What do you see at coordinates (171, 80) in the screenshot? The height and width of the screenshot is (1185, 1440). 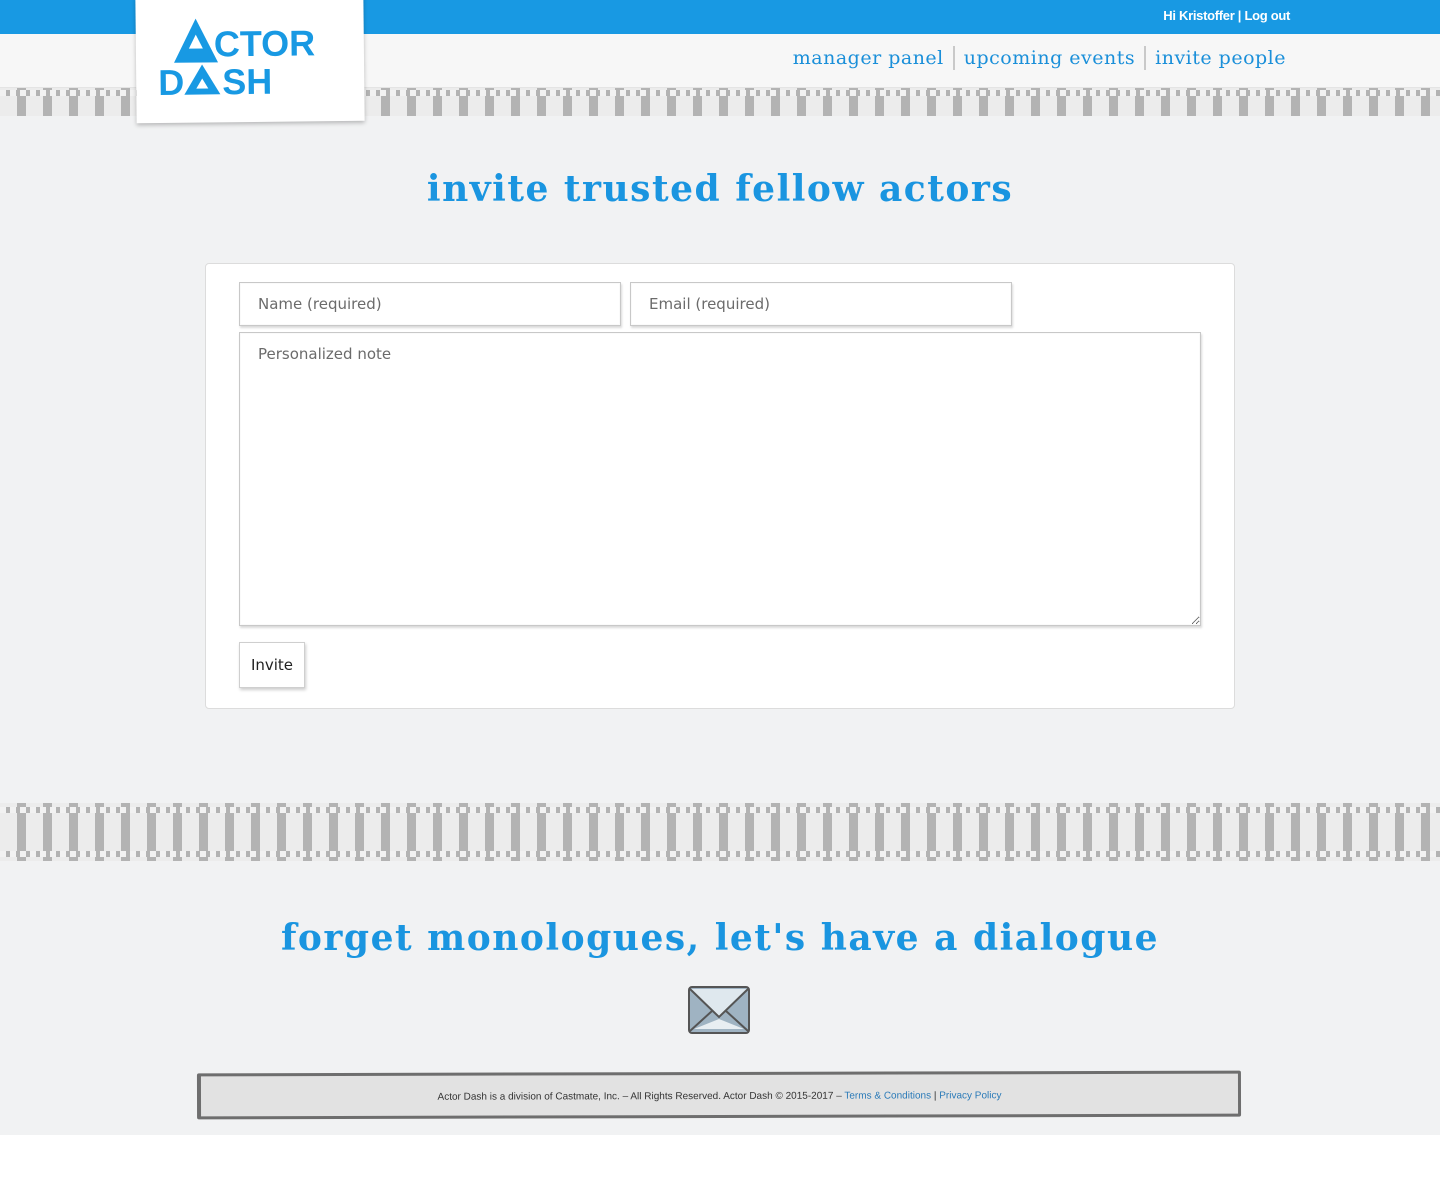 I see `logo-text-d: D` at bounding box center [171, 80].